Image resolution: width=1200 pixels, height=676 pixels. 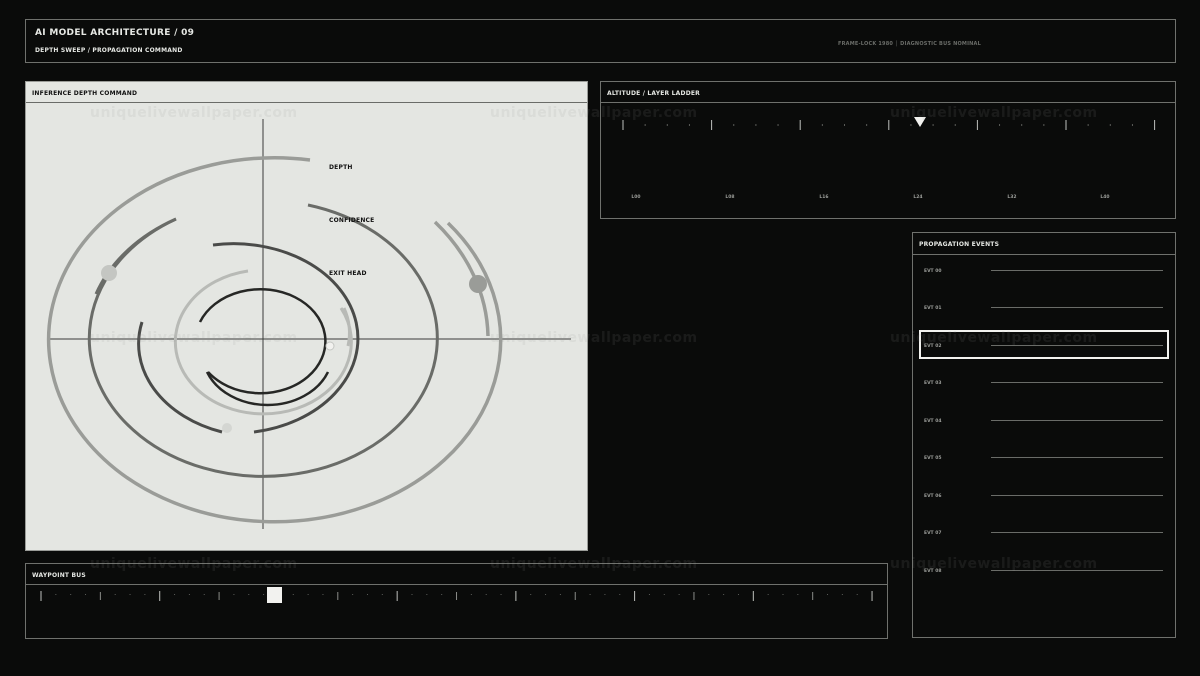 I want to click on event-row: EVT 06, so click(x=1044, y=496).